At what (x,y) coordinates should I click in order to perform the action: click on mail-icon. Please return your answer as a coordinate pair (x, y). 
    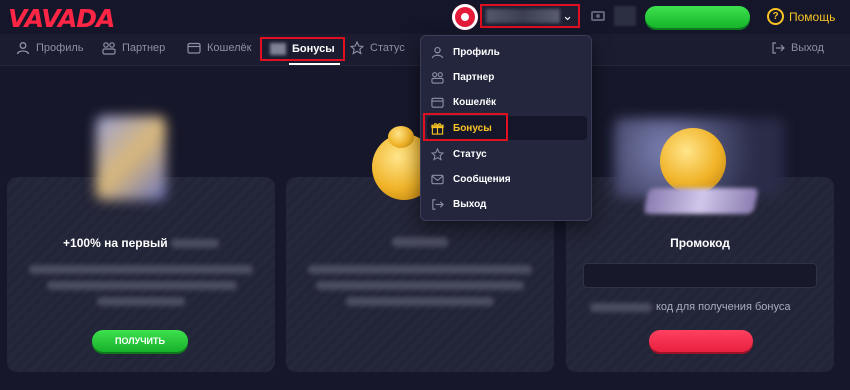
    Looking at the image, I should click on (437, 179).